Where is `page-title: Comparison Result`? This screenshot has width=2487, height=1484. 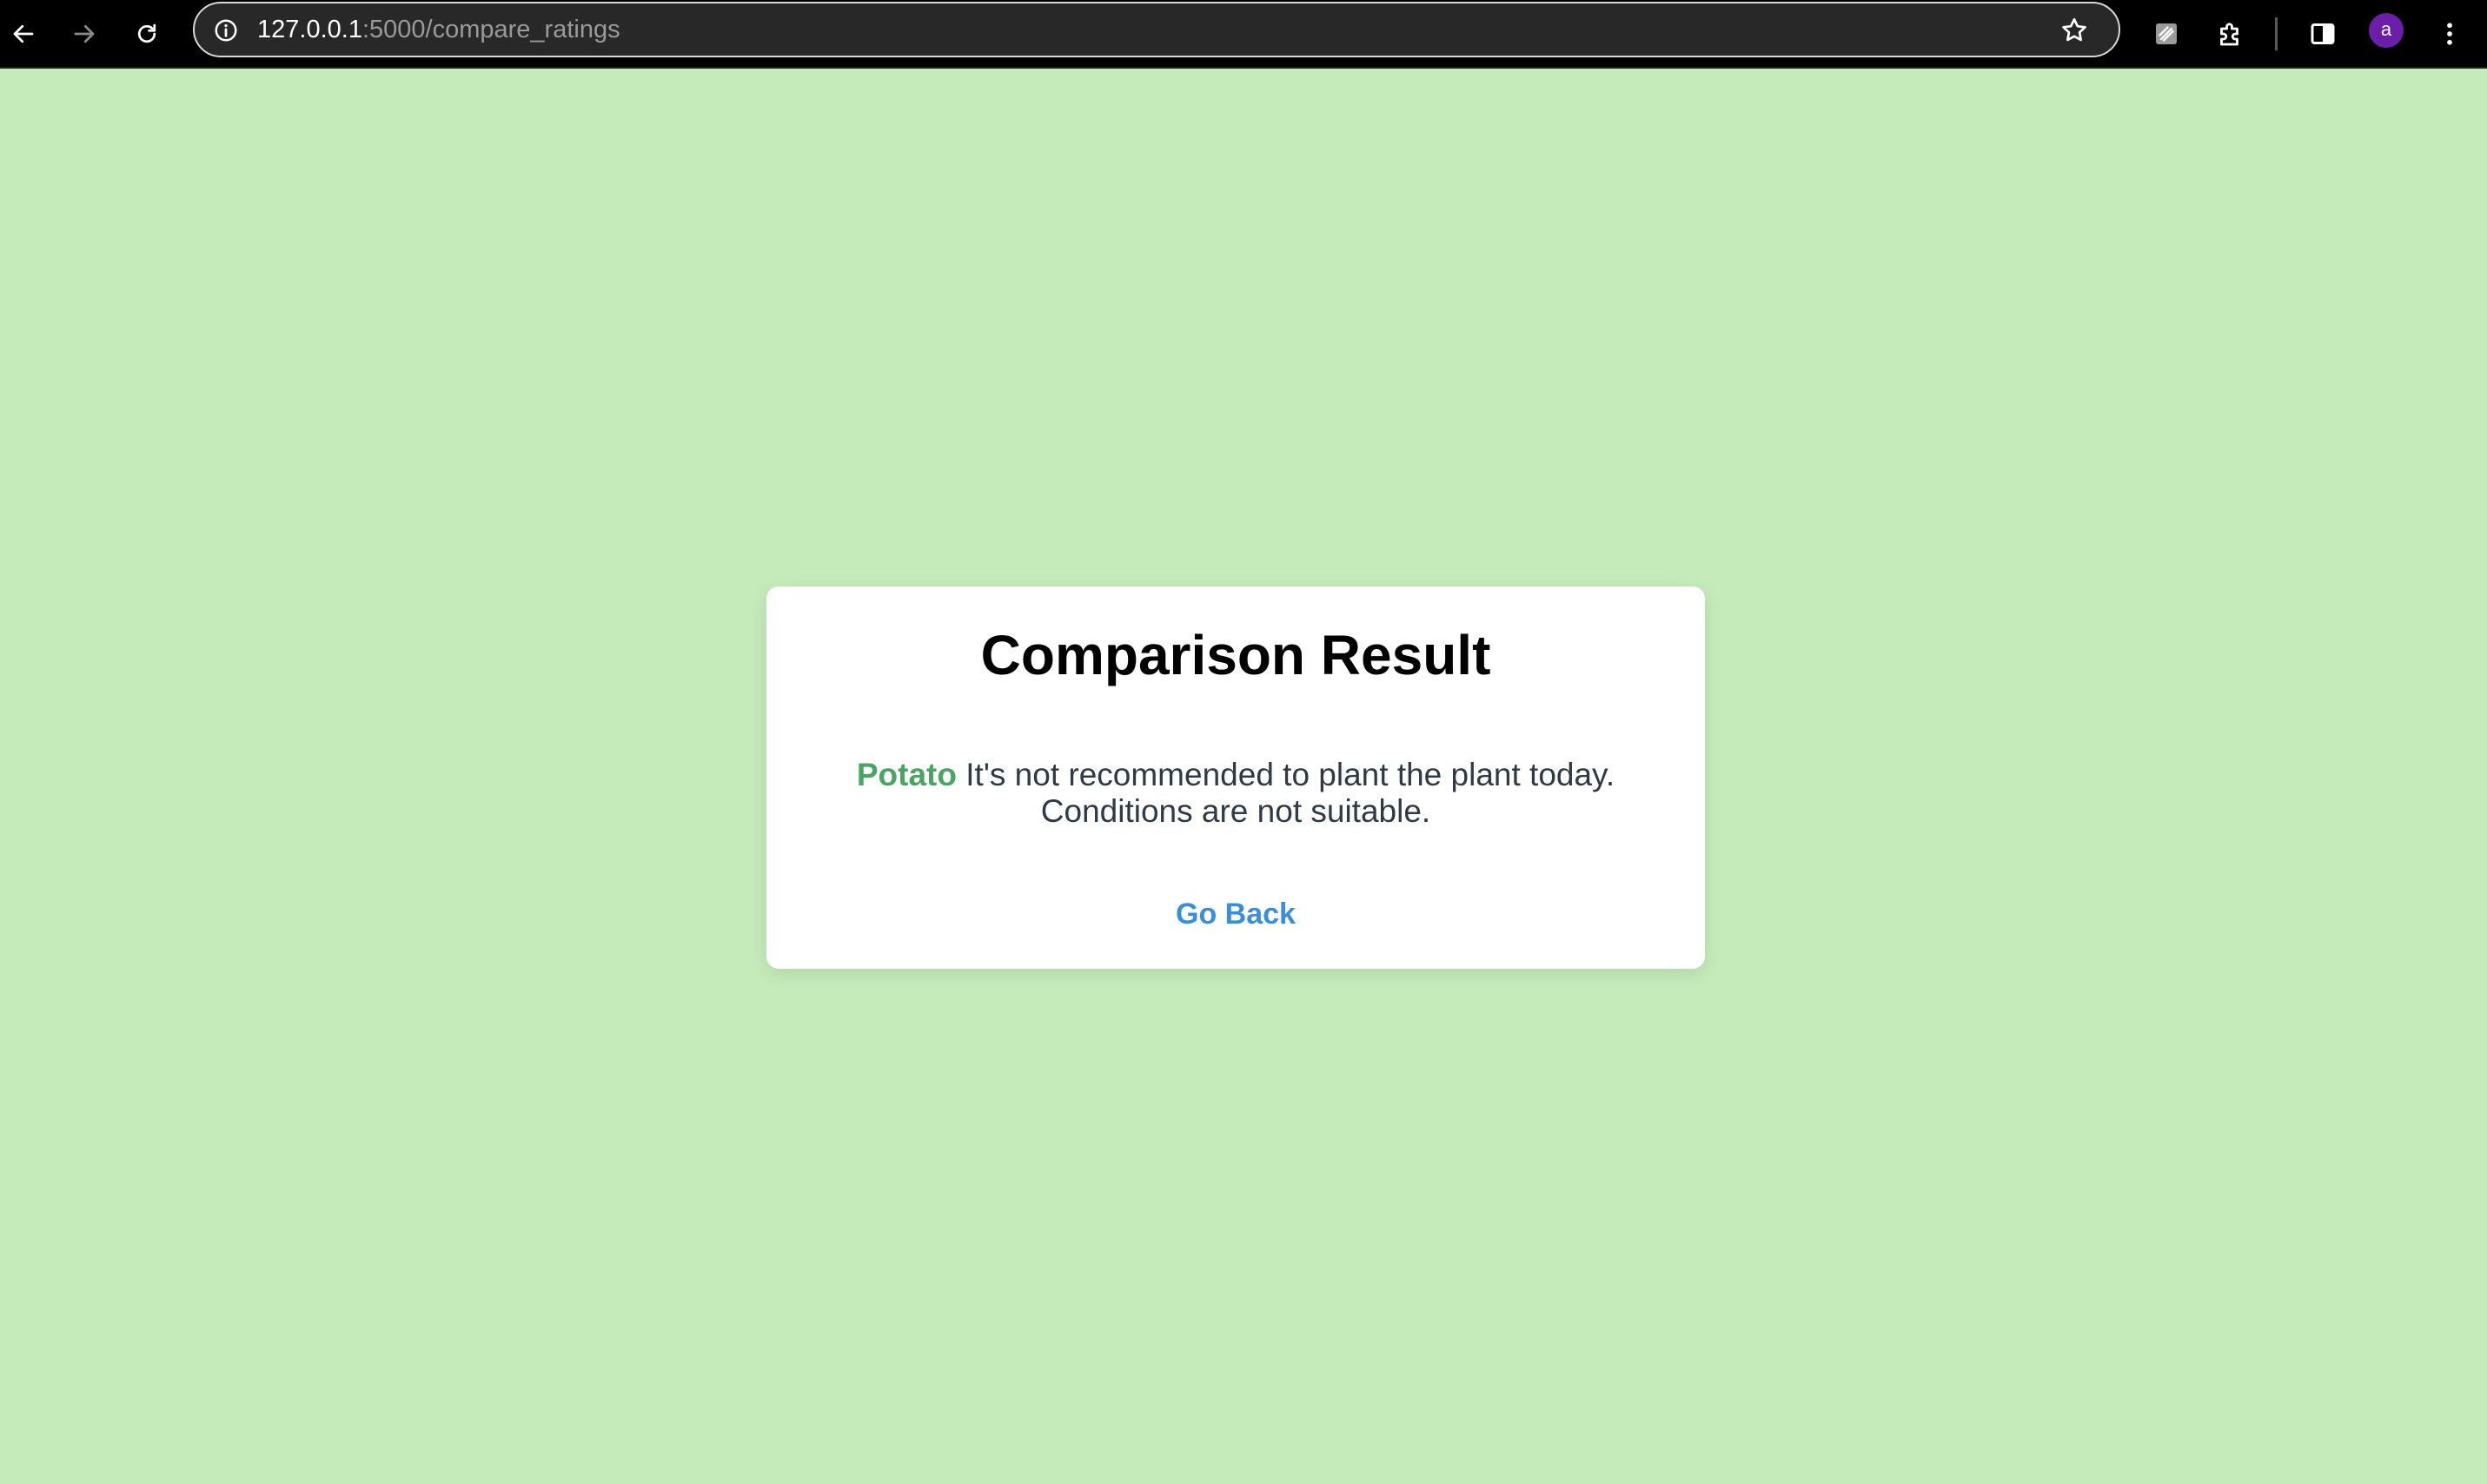 page-title: Comparison Result is located at coordinates (1235, 655).